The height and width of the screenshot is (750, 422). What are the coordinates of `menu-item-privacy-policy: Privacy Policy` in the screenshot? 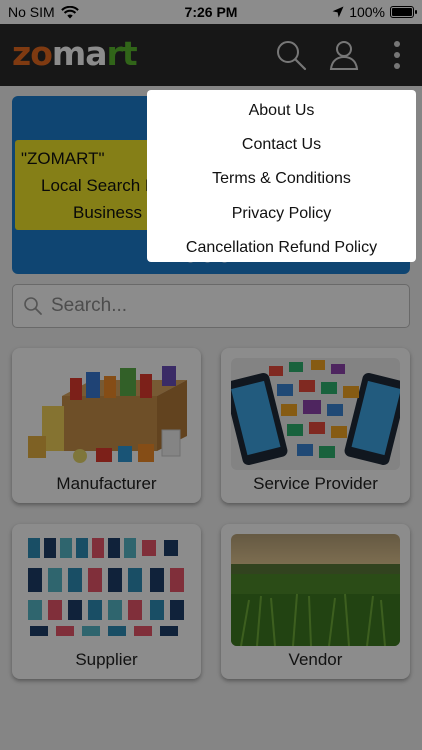 It's located at (281, 214).